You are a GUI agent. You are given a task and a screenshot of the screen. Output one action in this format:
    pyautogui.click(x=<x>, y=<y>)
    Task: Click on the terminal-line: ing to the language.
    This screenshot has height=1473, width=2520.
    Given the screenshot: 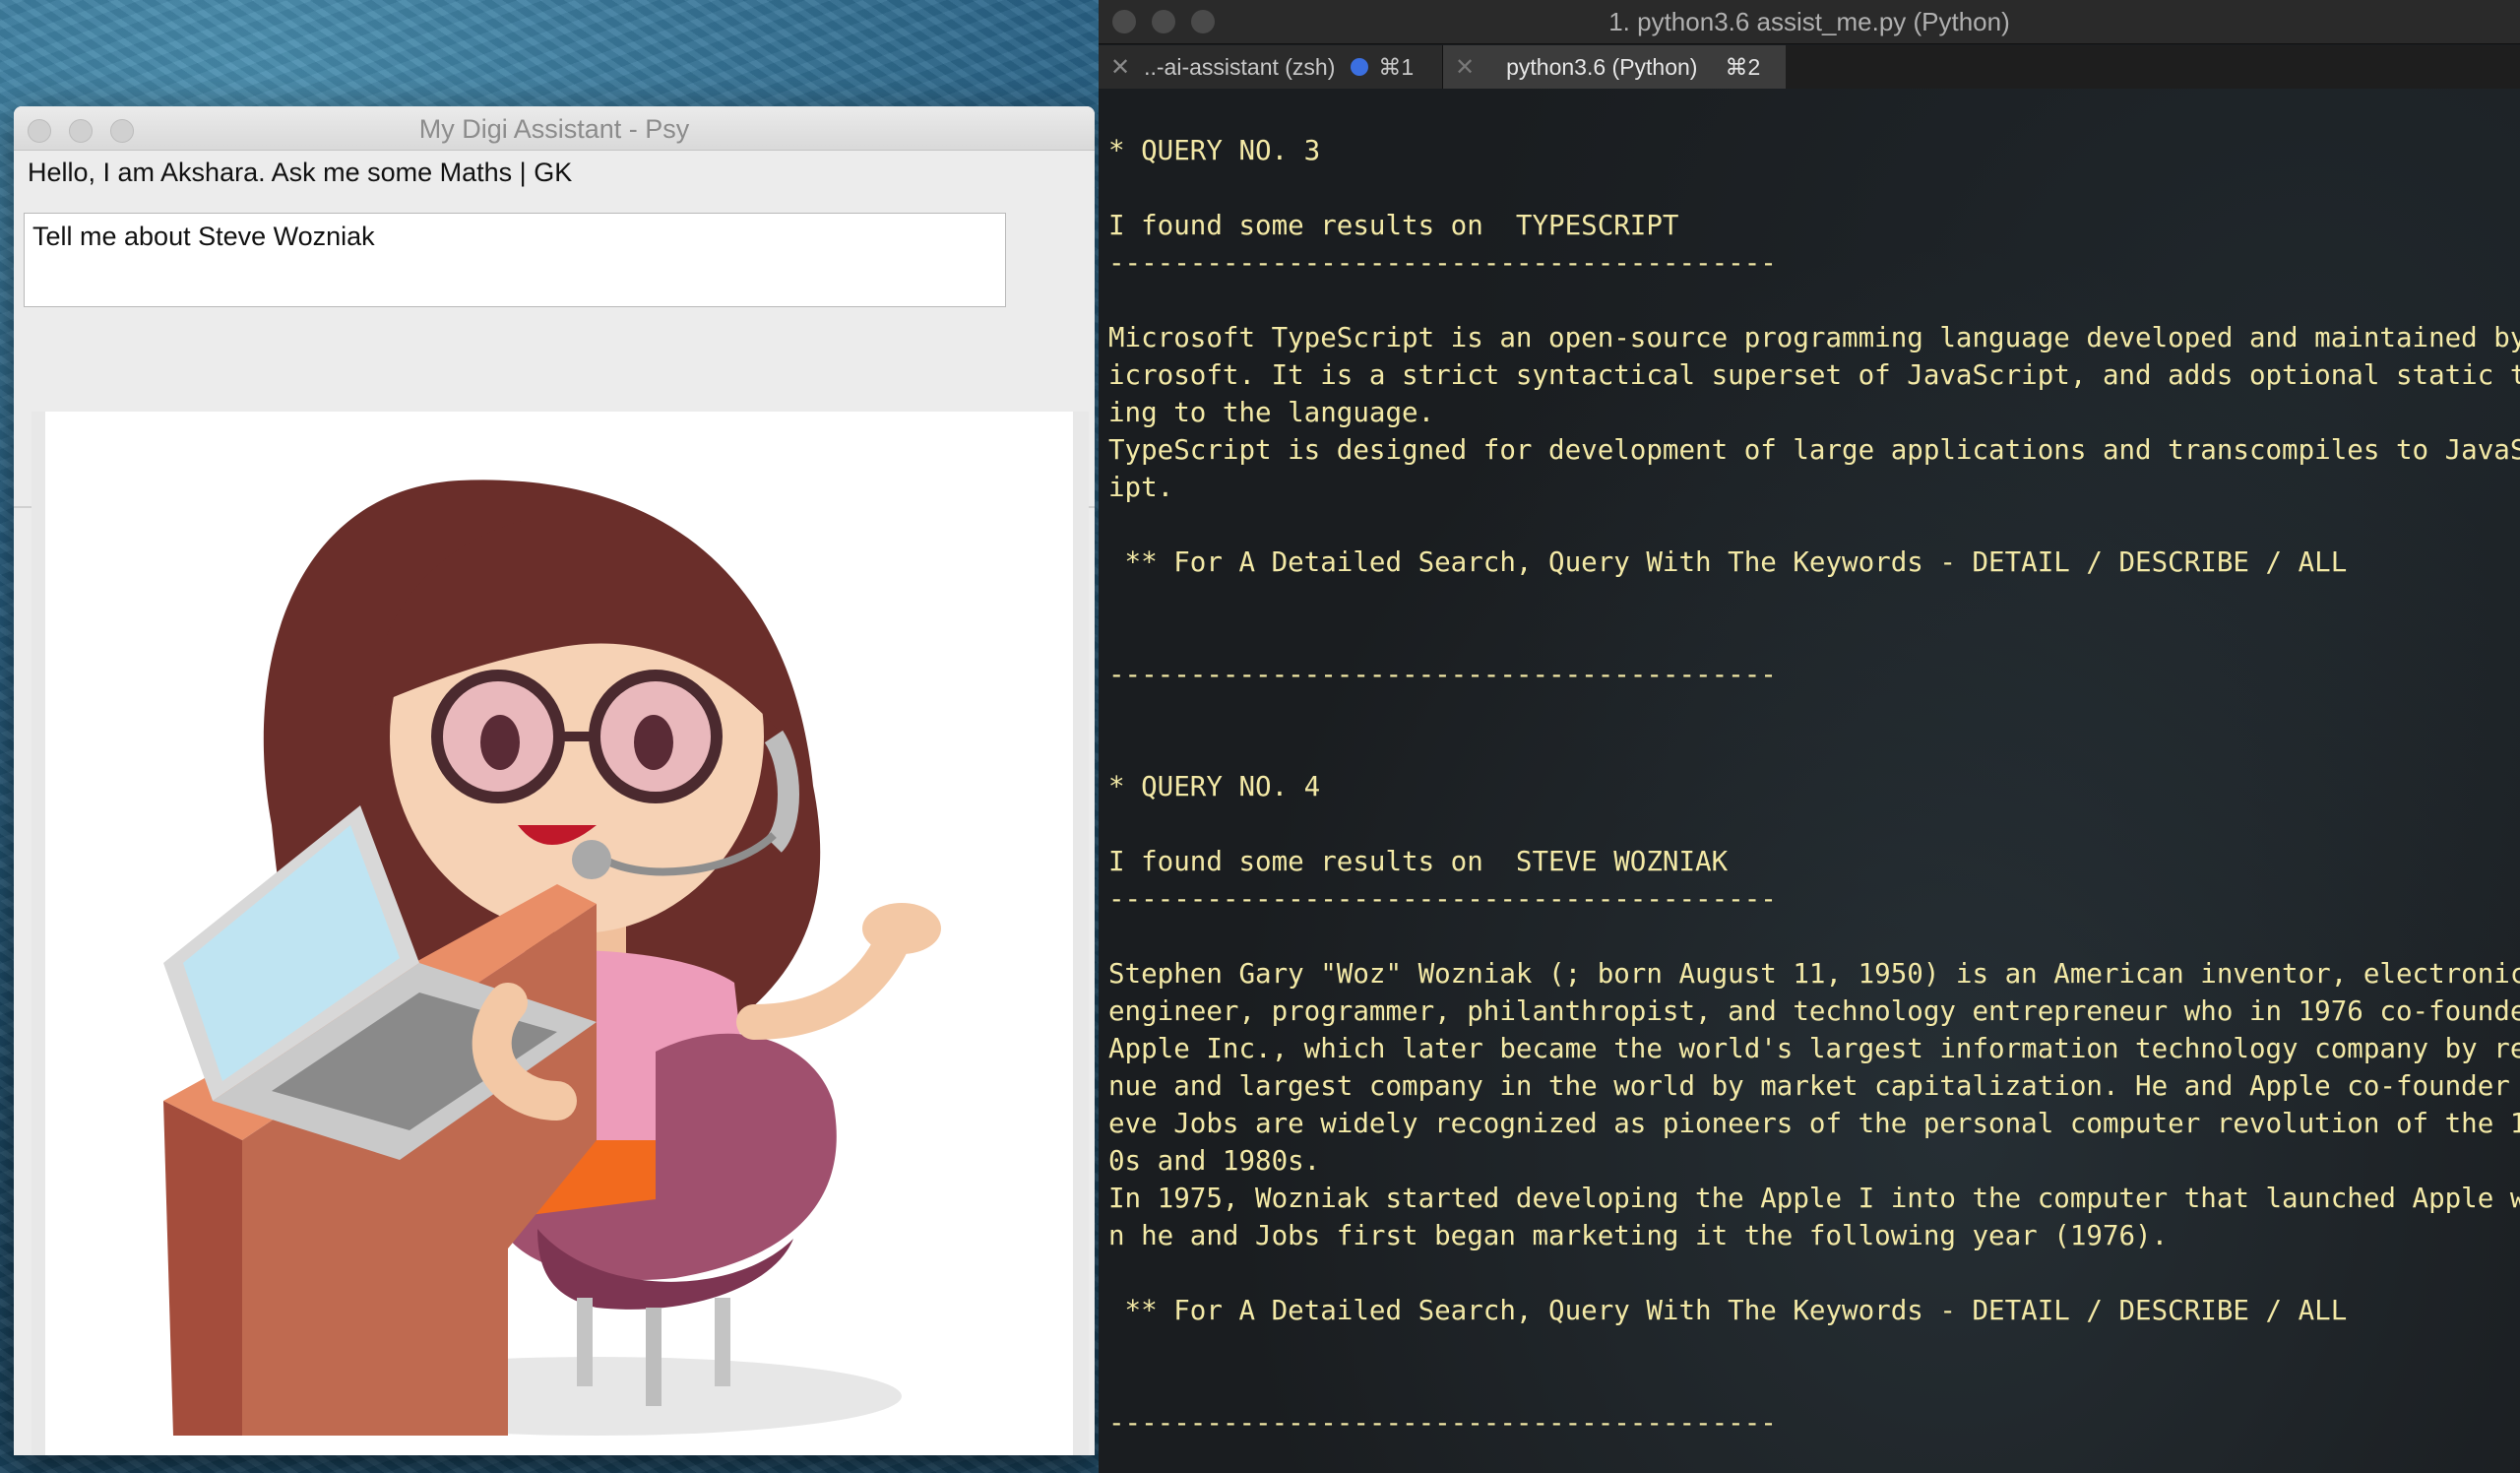 What is the action you would take?
    pyautogui.click(x=1271, y=412)
    